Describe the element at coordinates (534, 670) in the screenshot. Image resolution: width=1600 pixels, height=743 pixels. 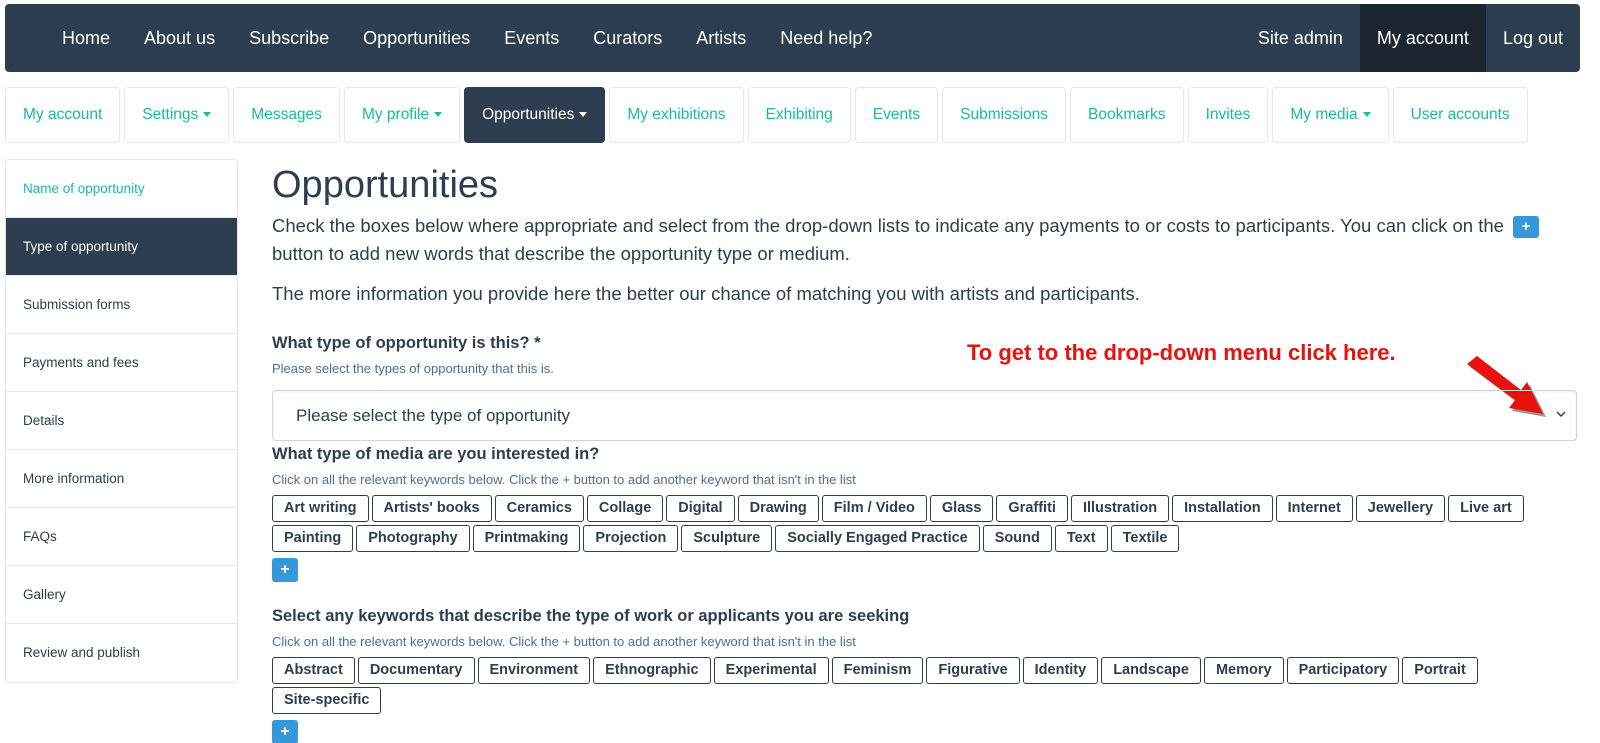
I see `keyword-tag: Environment` at that location.